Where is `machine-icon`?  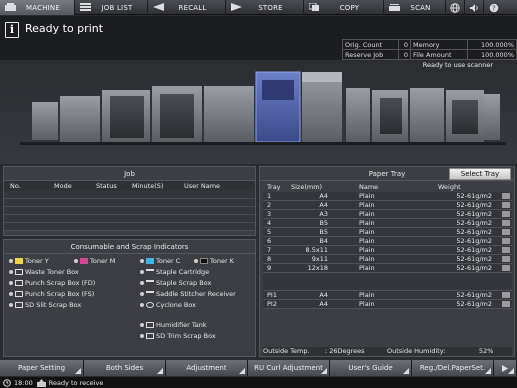
machine-icon is located at coordinates (10, 7).